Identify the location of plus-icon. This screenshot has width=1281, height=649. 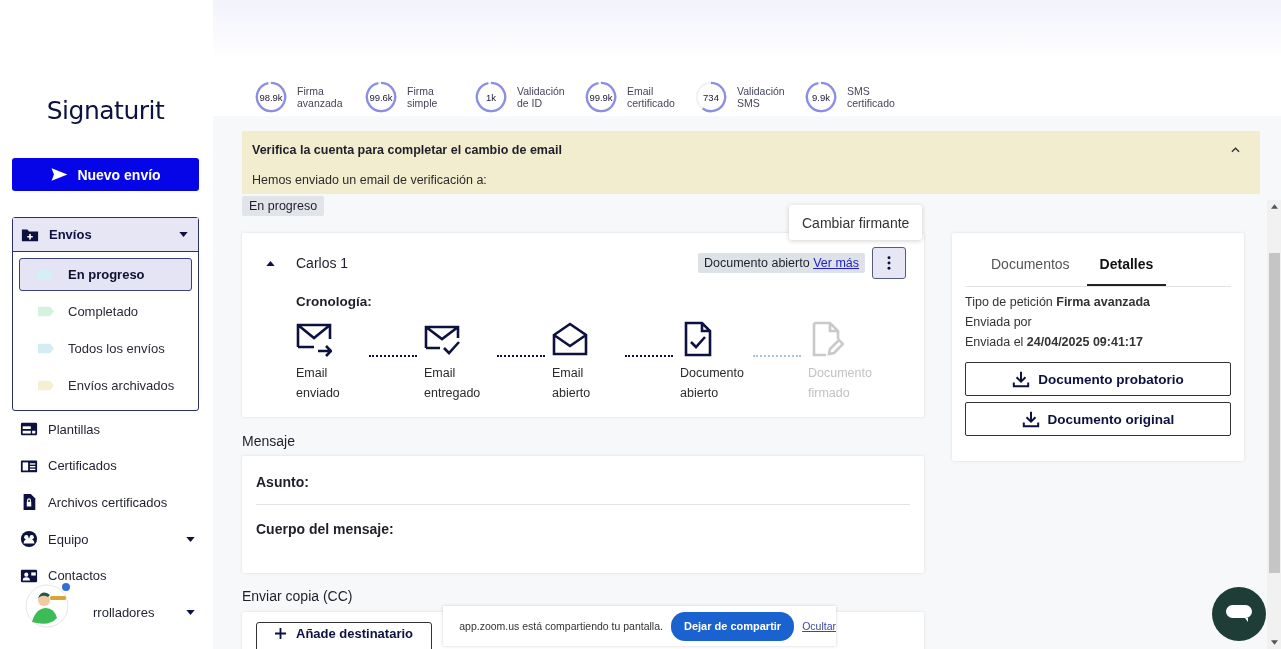
(280, 633).